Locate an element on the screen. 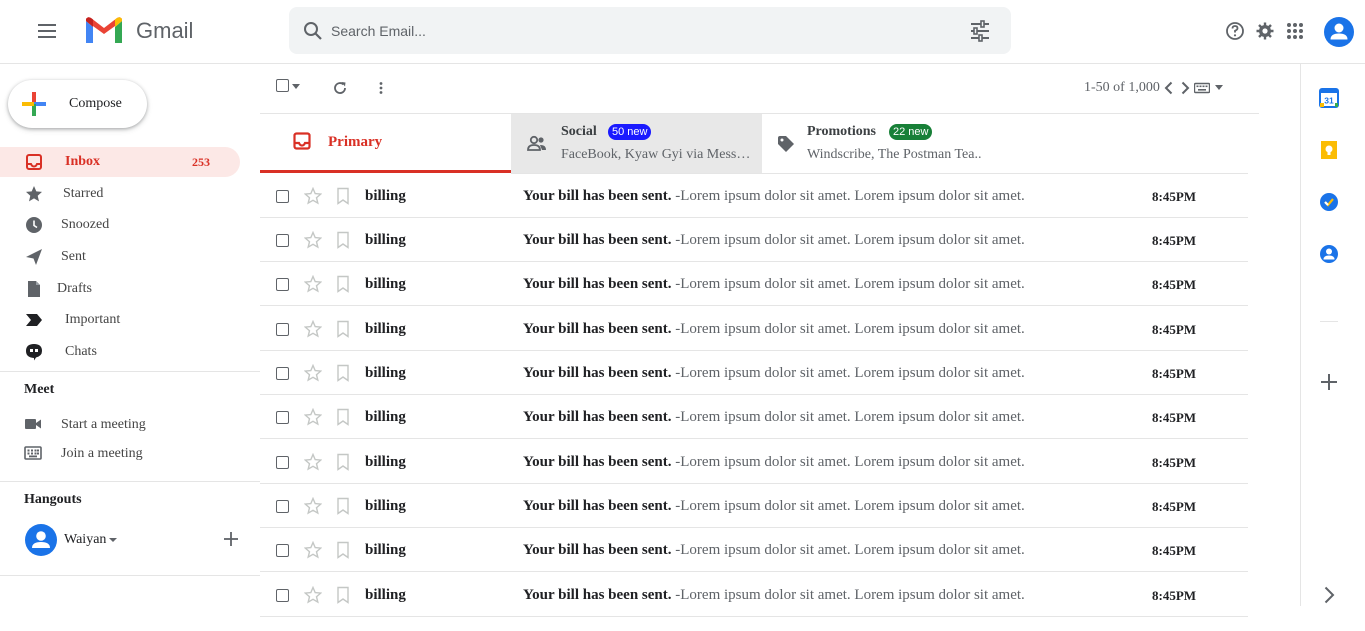 This screenshot has height=631, width=1365. sidebar-item-label: Drafts is located at coordinates (74, 288).